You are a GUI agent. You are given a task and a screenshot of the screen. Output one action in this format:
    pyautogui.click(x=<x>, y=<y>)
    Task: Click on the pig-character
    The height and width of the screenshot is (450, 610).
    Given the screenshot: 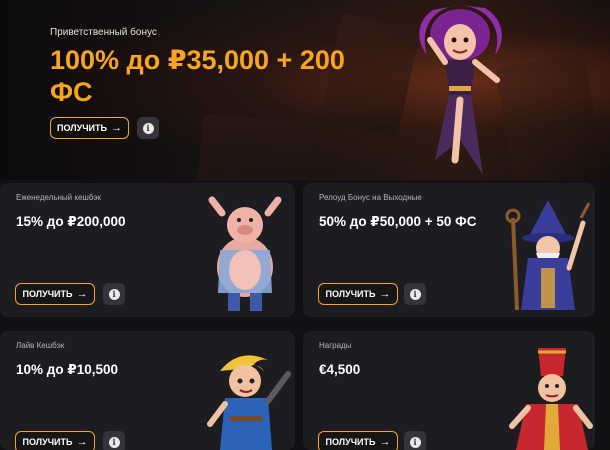 What is the action you would take?
    pyautogui.click(x=245, y=253)
    